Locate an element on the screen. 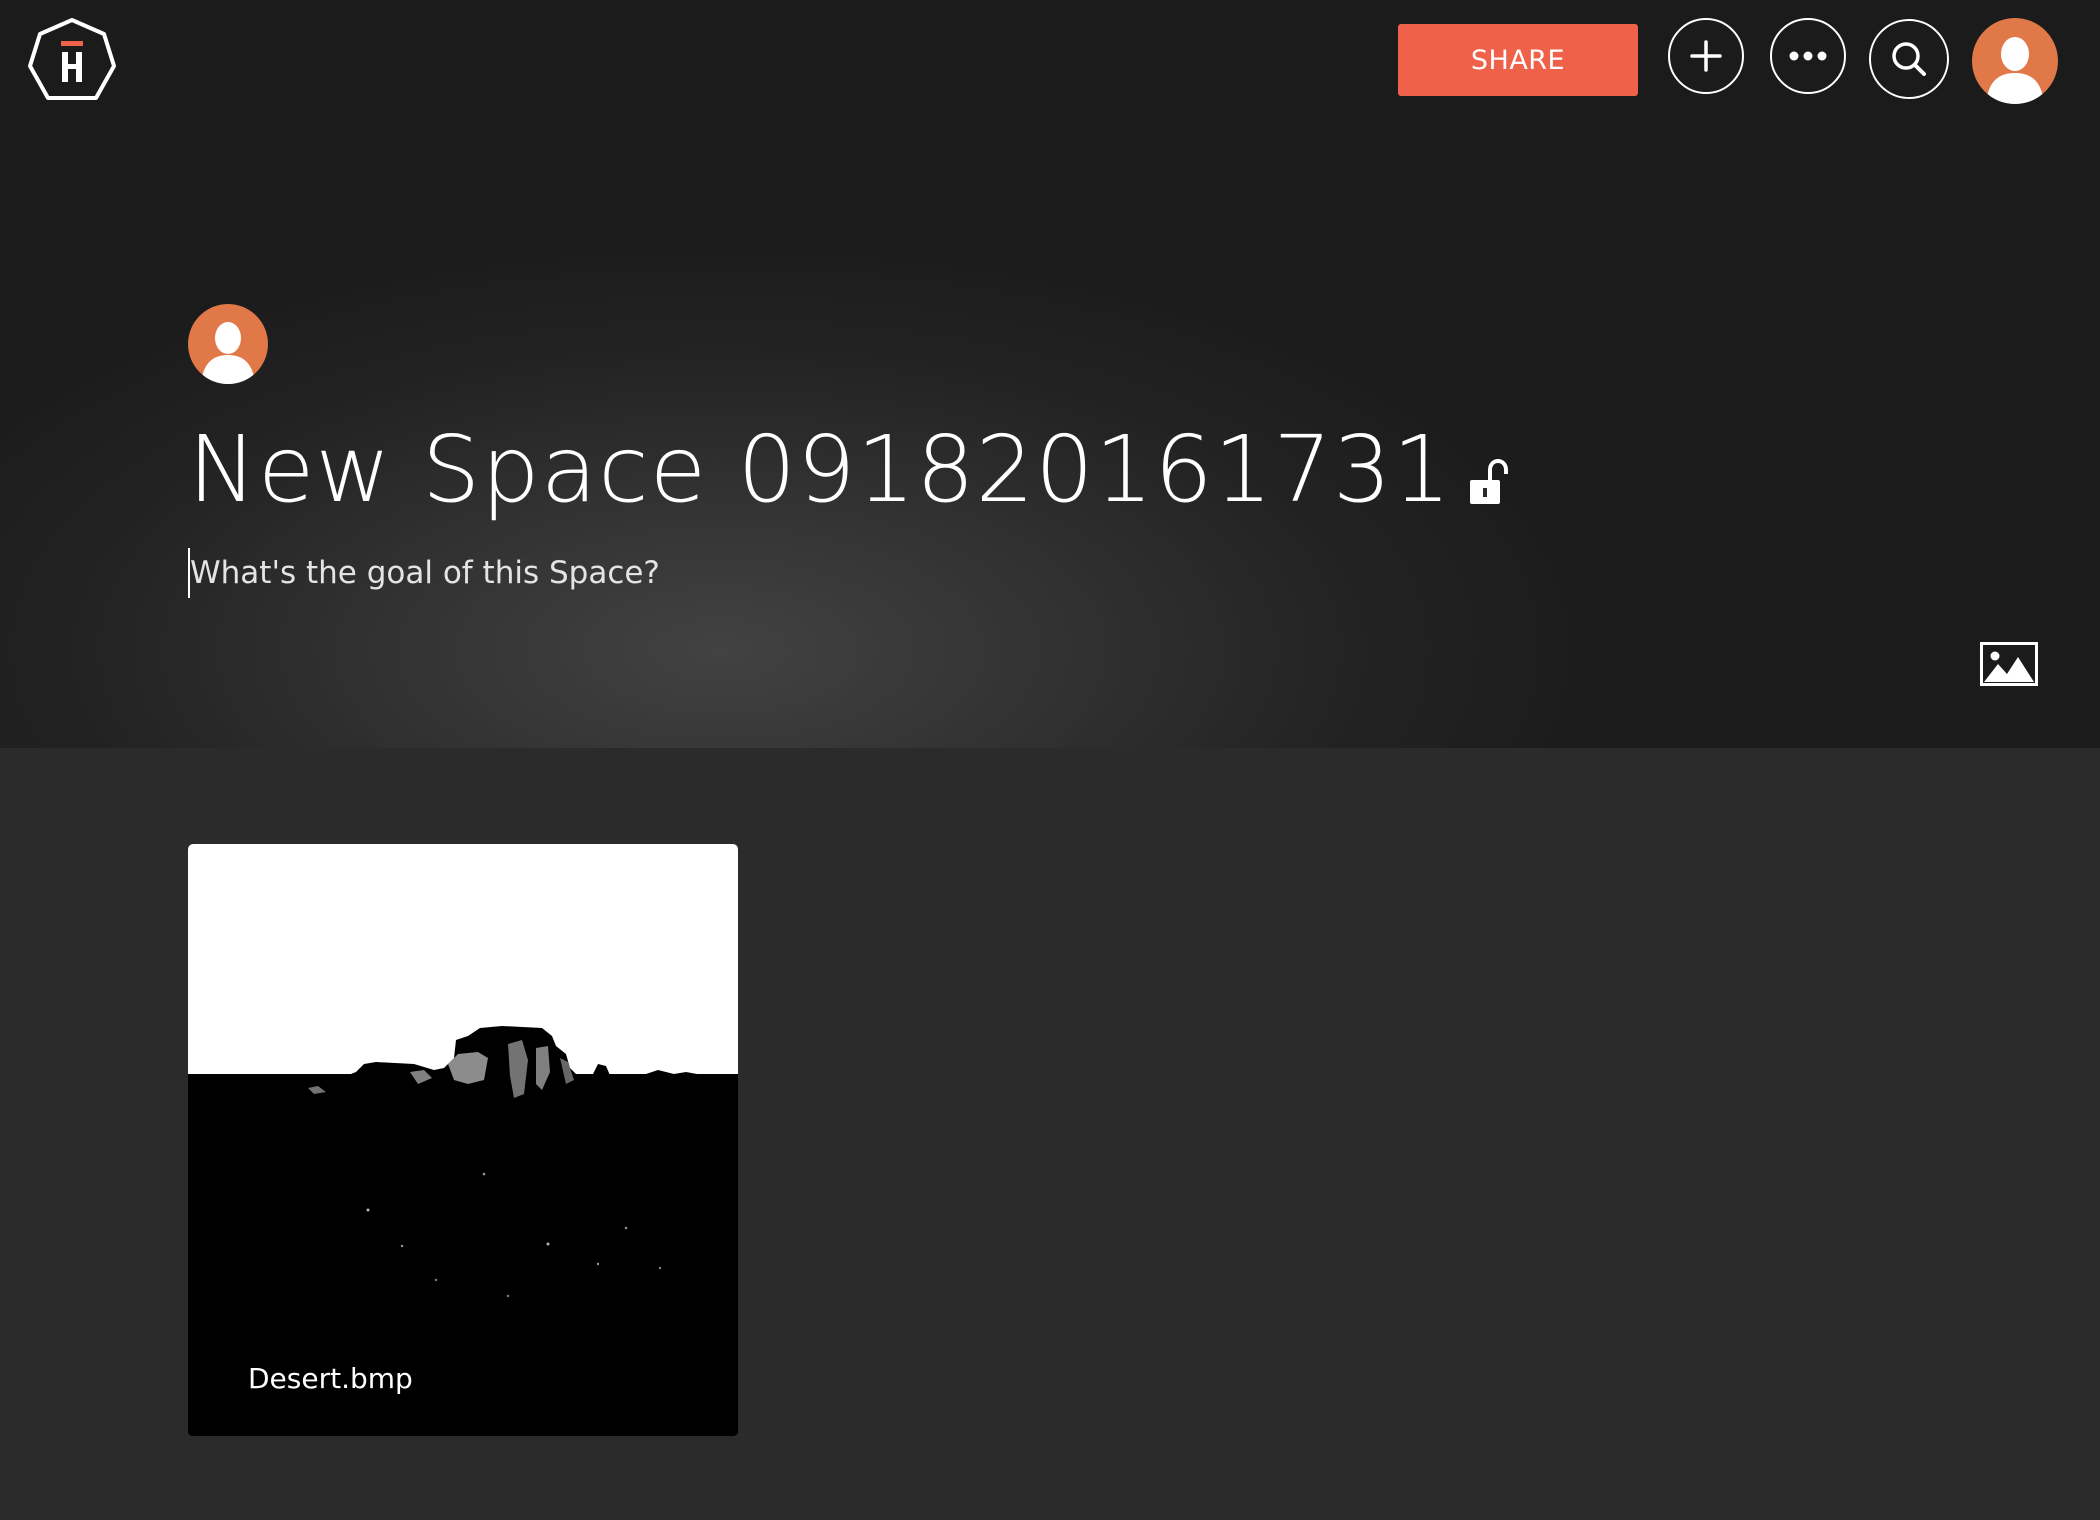  more-options-button is located at coordinates (1808, 56).